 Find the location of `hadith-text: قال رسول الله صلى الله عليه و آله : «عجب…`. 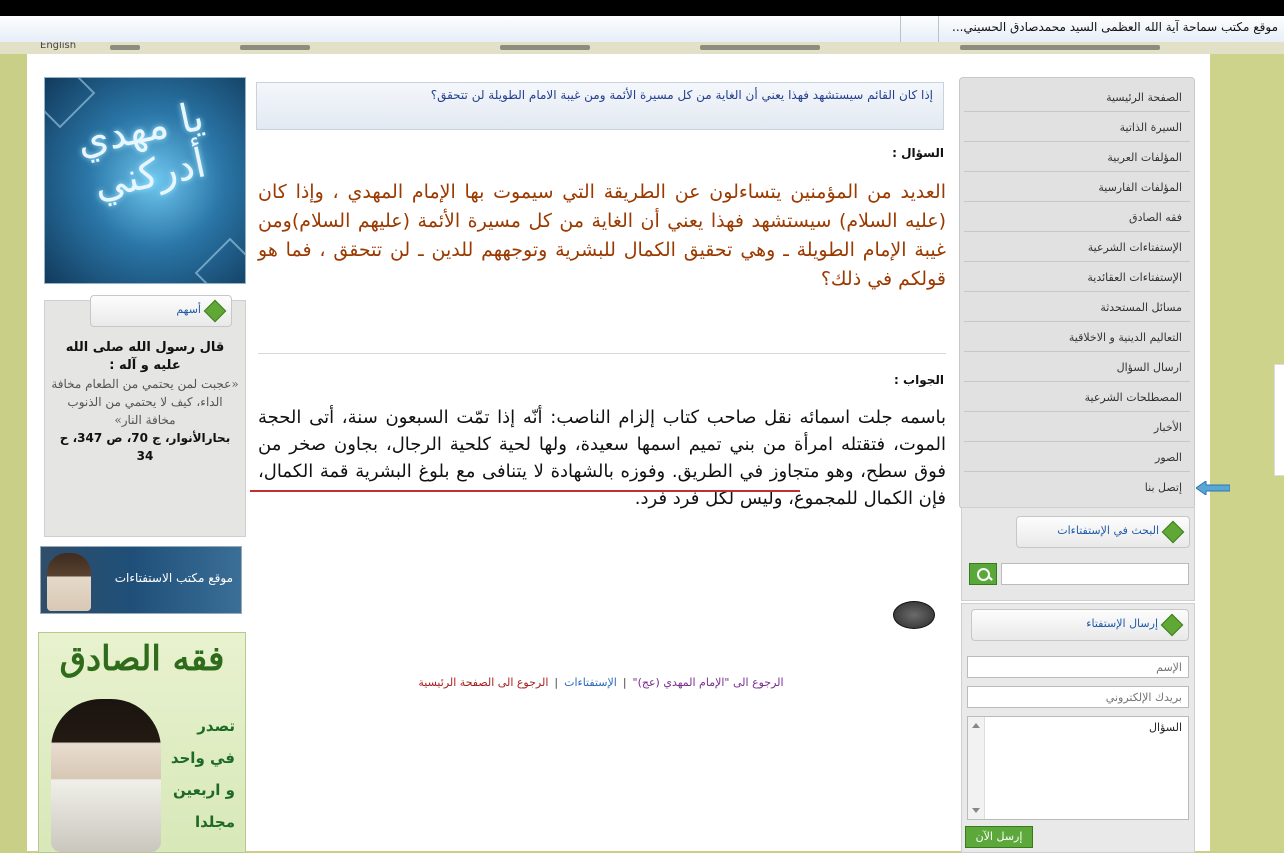

hadith-text: قال رسول الله صلى الله عليه و آله : «عجب… is located at coordinates (145, 402).